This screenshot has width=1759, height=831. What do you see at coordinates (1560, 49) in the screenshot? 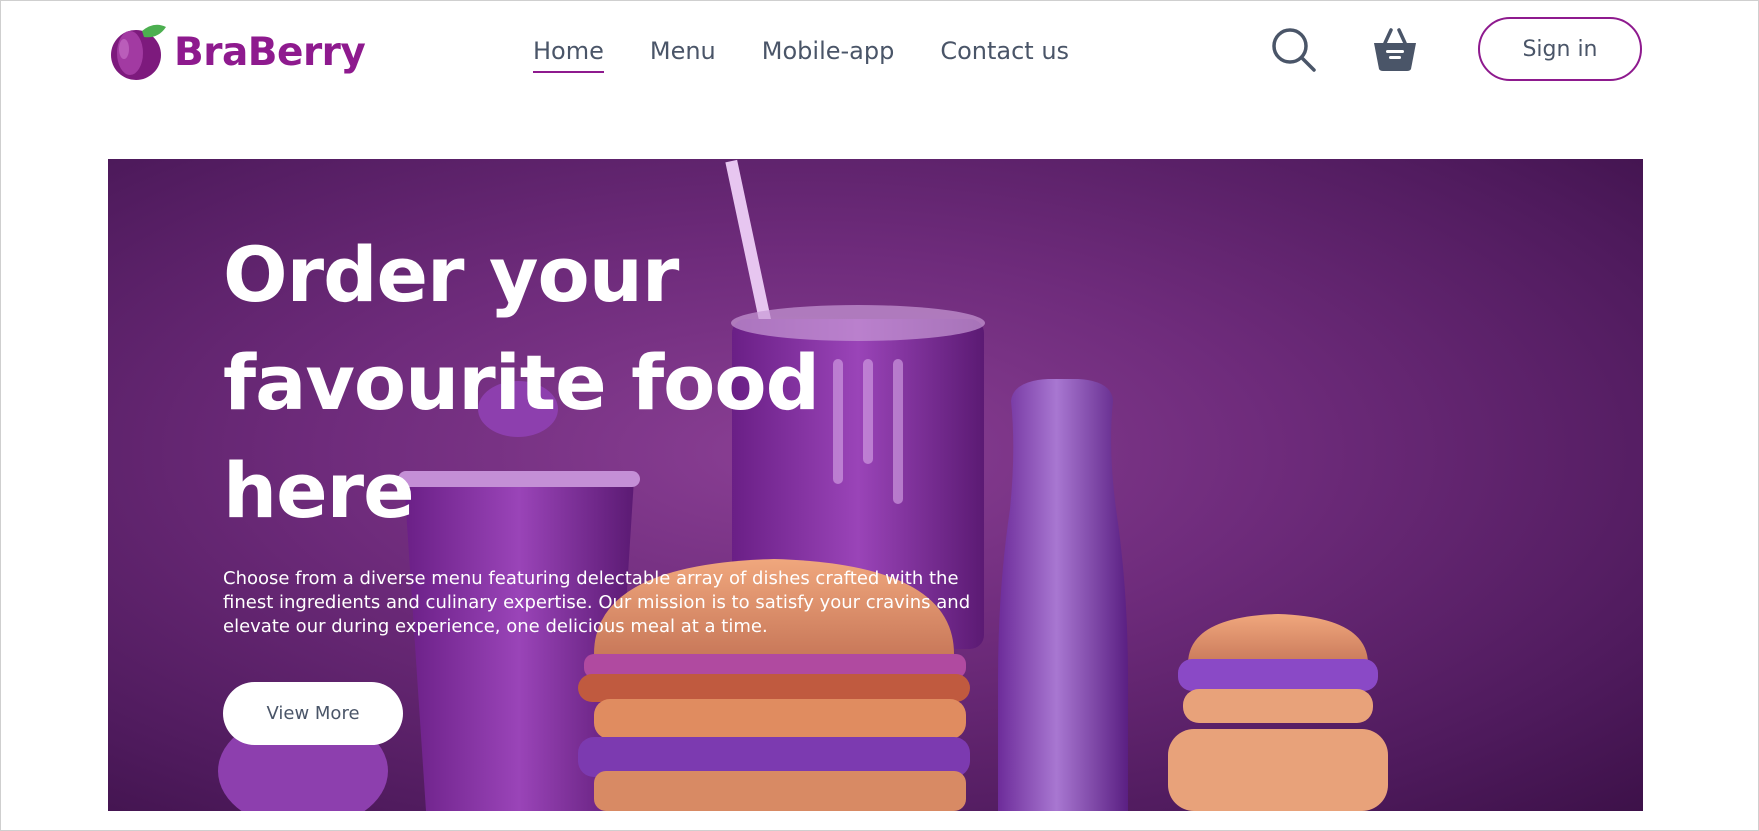
I see `sign-in-button: Sign in` at bounding box center [1560, 49].